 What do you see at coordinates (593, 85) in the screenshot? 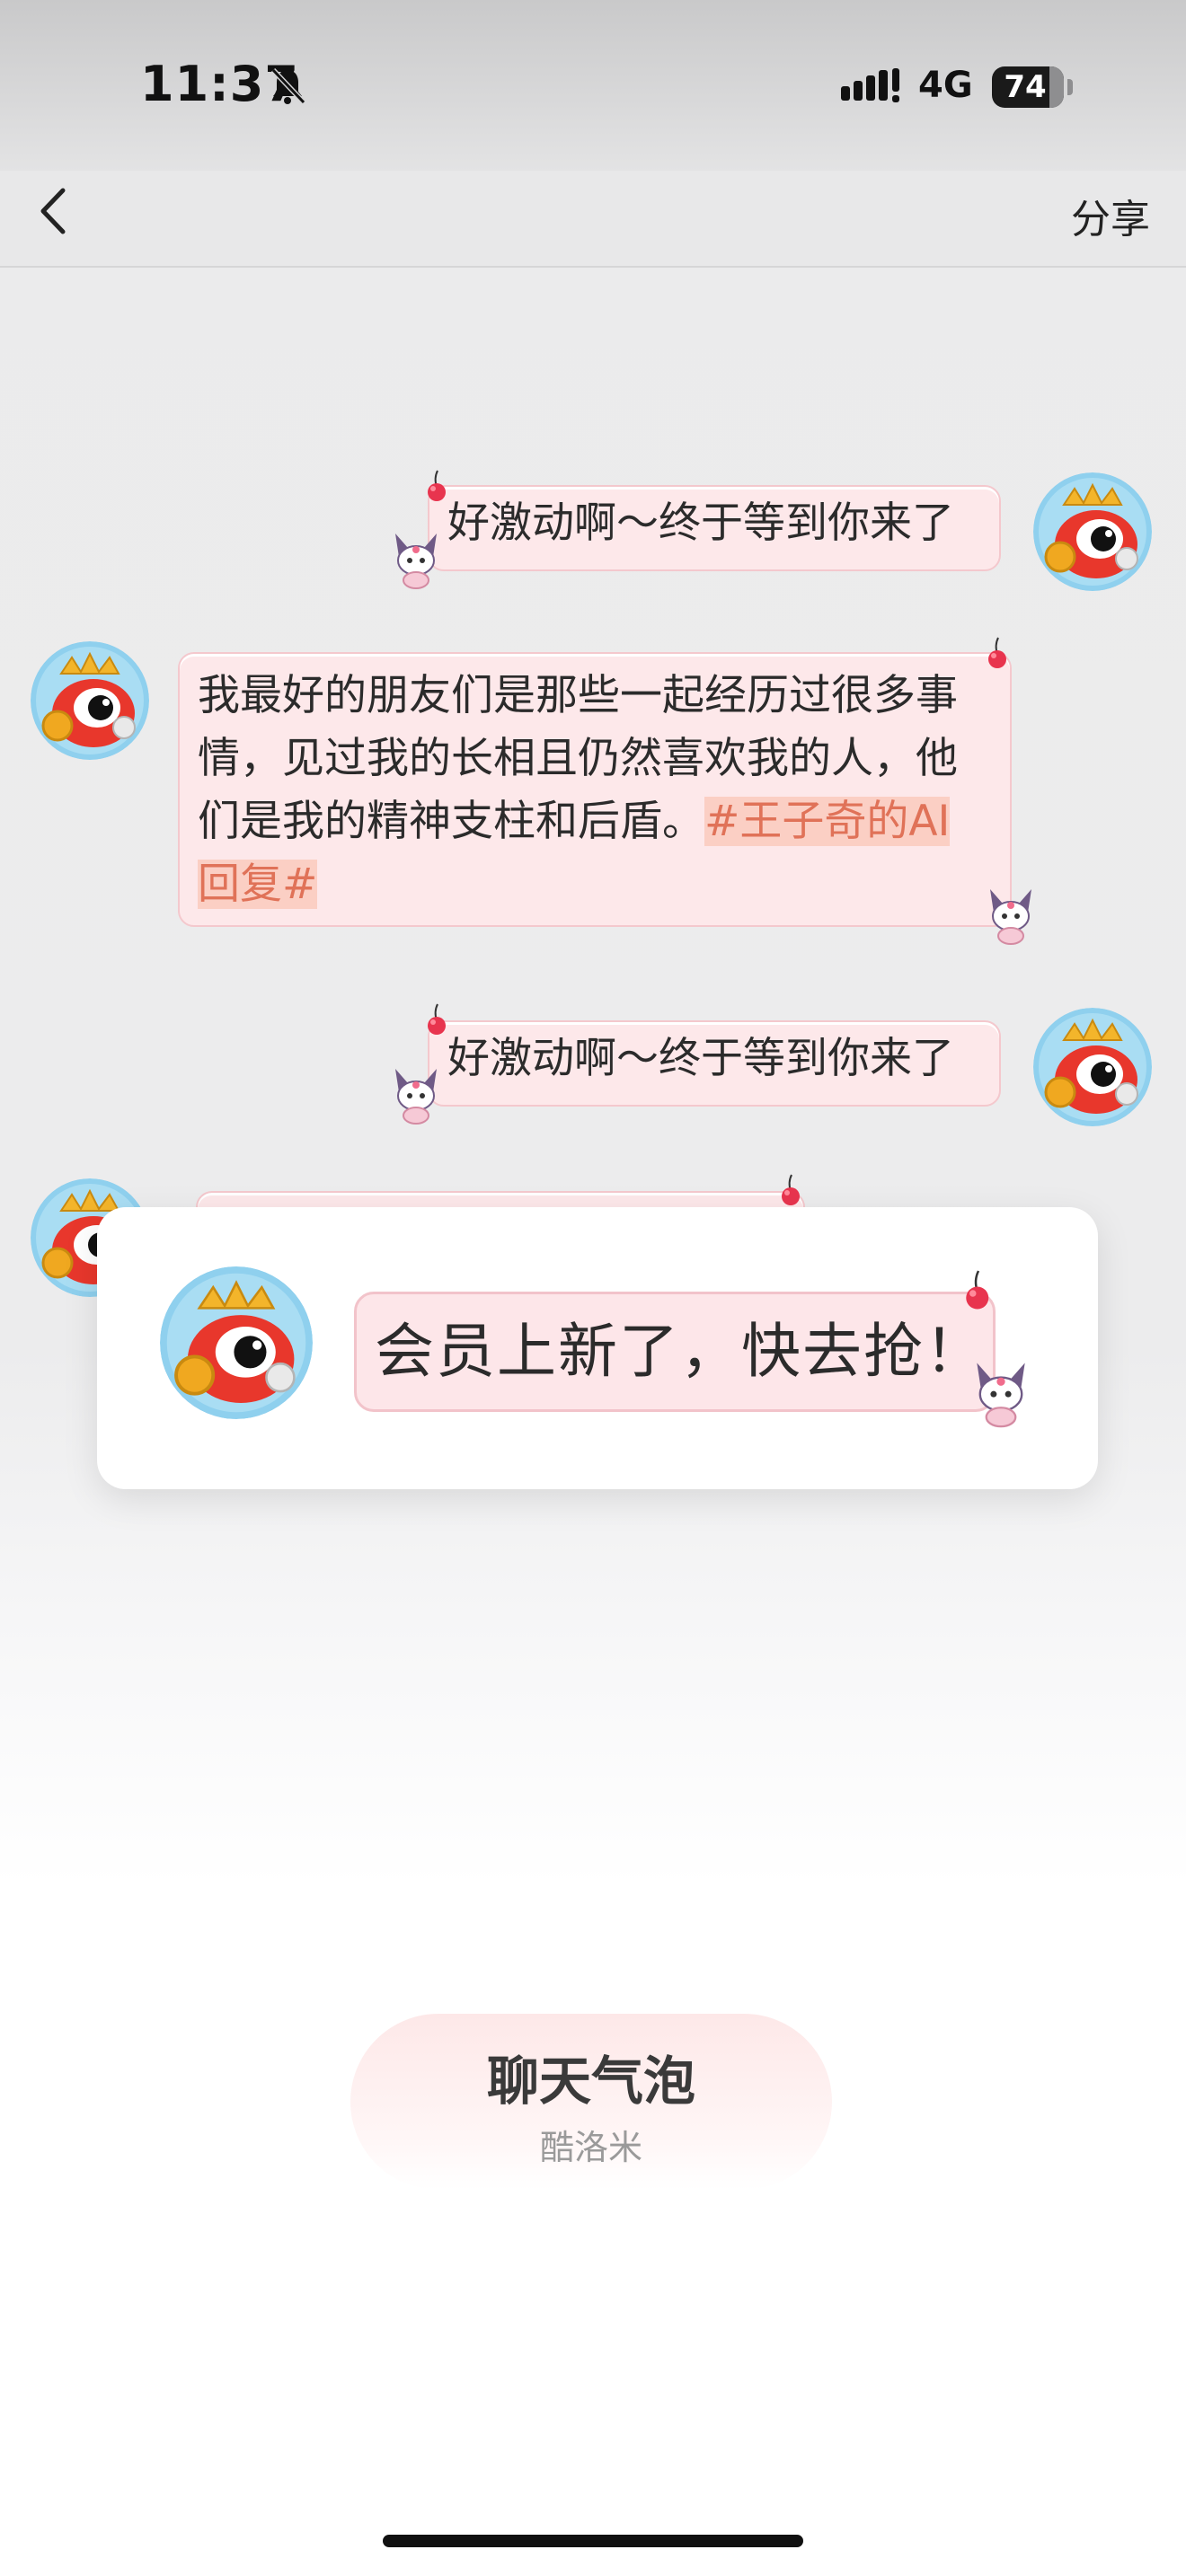
I see `status-bar: 11:37 4G 74` at bounding box center [593, 85].